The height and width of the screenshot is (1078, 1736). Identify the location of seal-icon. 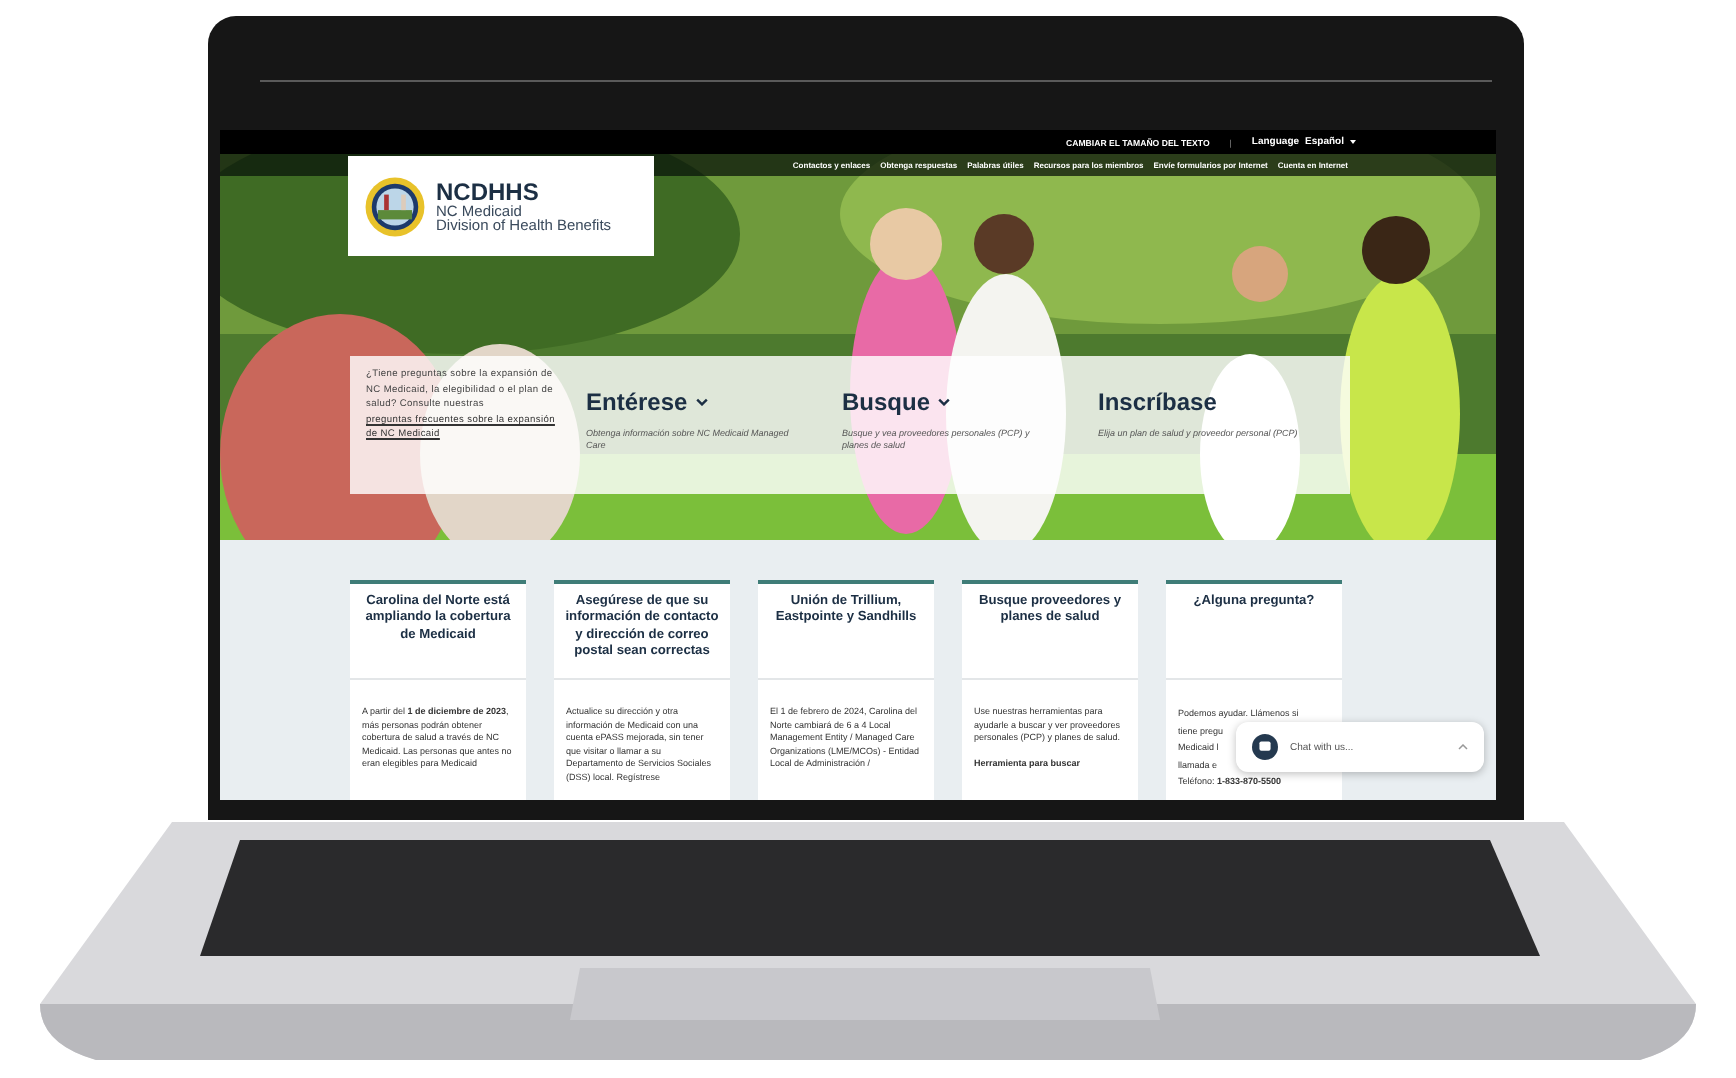
(395, 206).